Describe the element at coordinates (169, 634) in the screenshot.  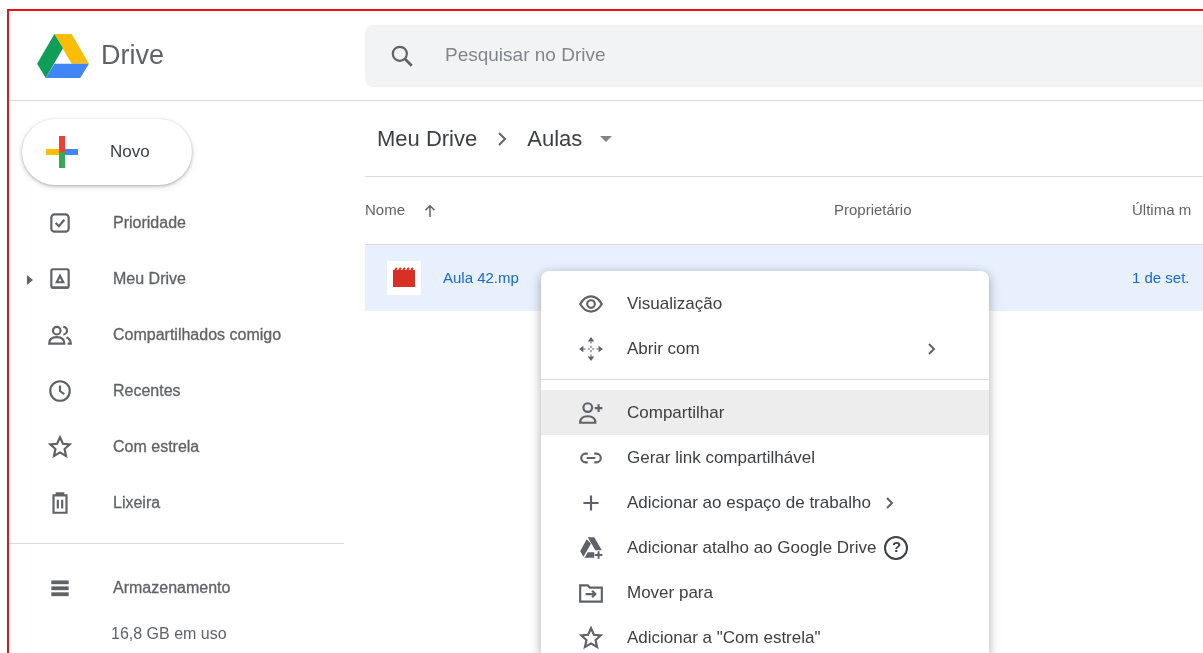
I see `storage-usage: 16,8 GB em uso` at that location.